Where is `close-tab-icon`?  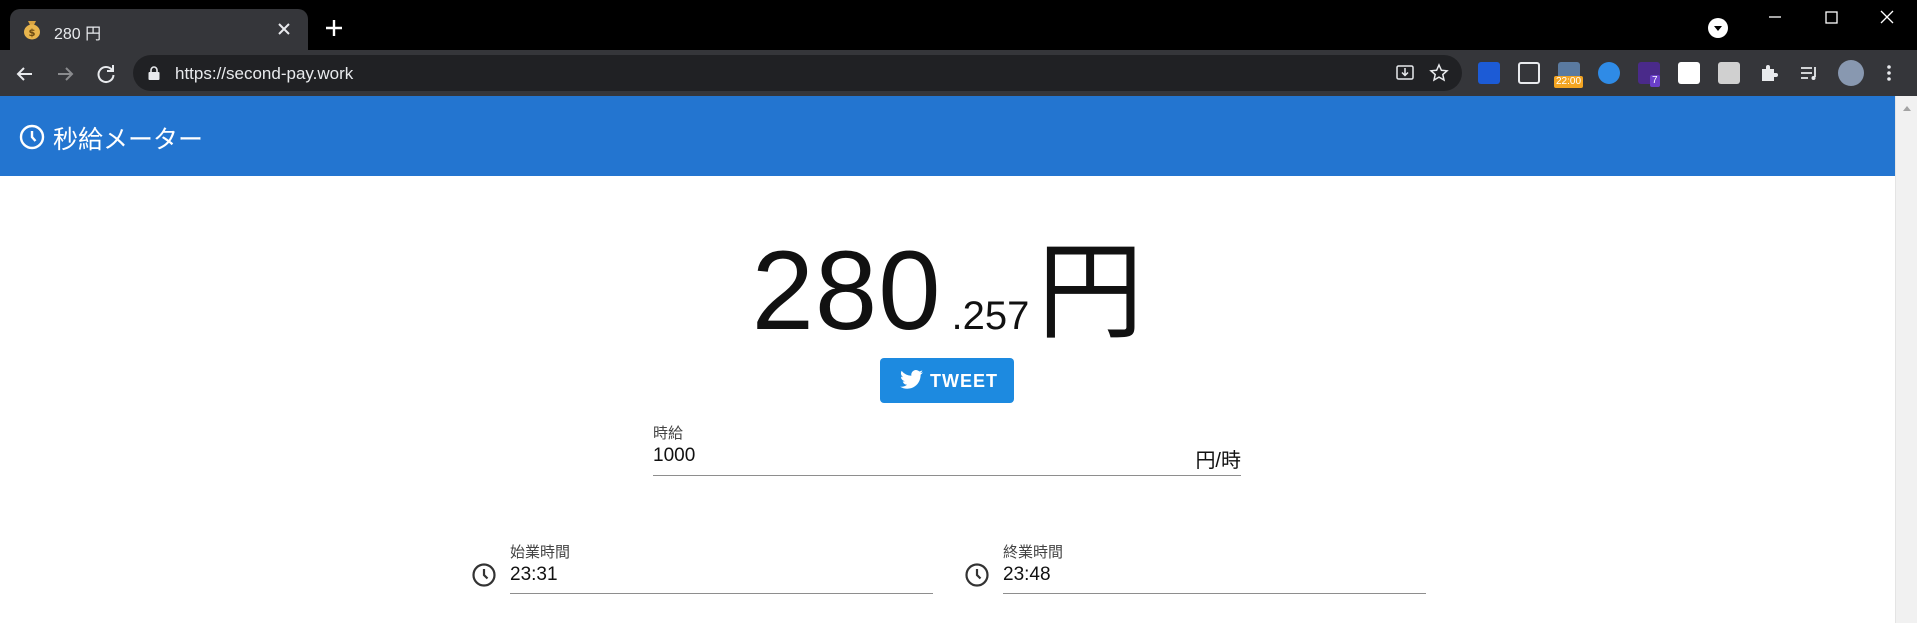 close-tab-icon is located at coordinates (284, 29).